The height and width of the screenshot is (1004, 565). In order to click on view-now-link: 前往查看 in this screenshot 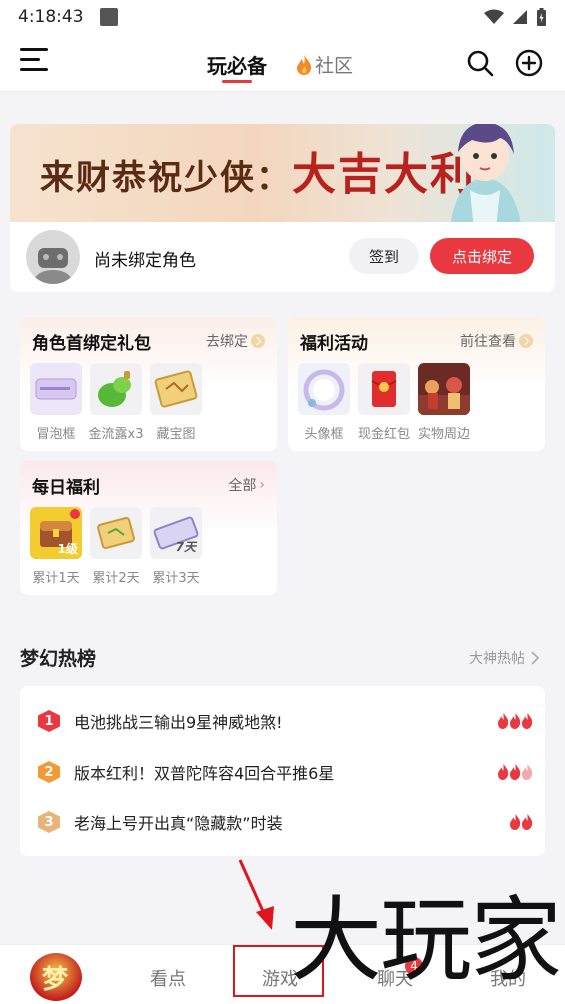, I will do `click(496, 341)`.